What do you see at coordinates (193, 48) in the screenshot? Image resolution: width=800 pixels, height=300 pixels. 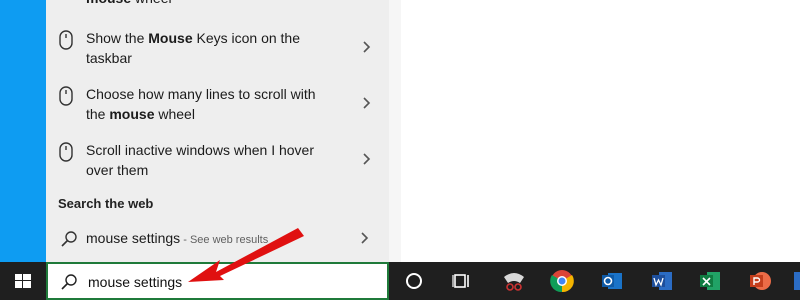 I see `result-label: Show the Mouse Keys icon on the taskbar` at bounding box center [193, 48].